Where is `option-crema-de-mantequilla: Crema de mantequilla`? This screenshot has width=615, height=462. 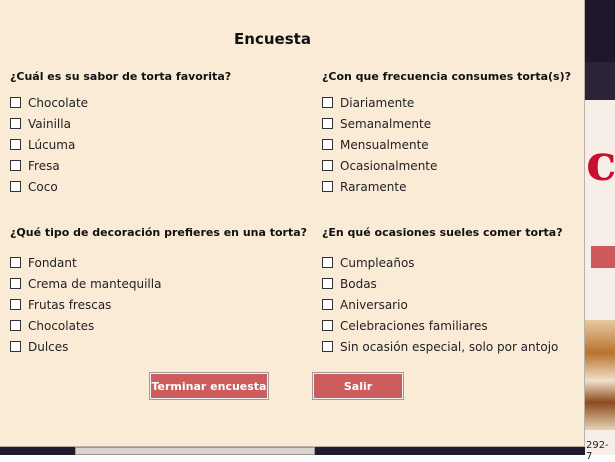
option-crema-de-mantequilla: Crema de mantequilla is located at coordinates (85, 283).